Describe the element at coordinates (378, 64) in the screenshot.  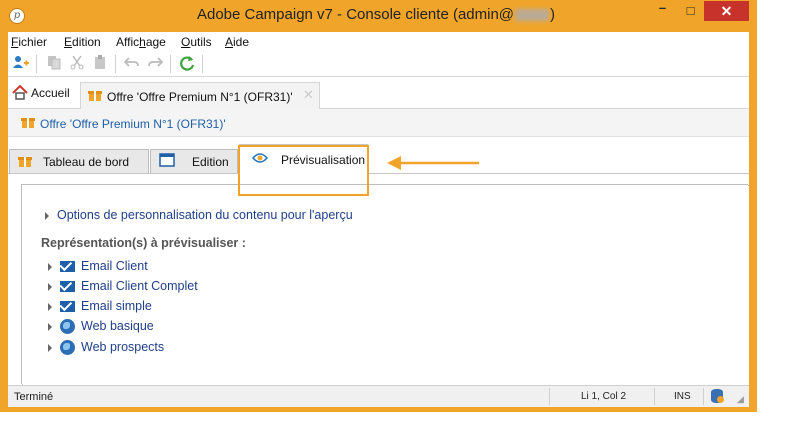
I see `toolbar` at that location.